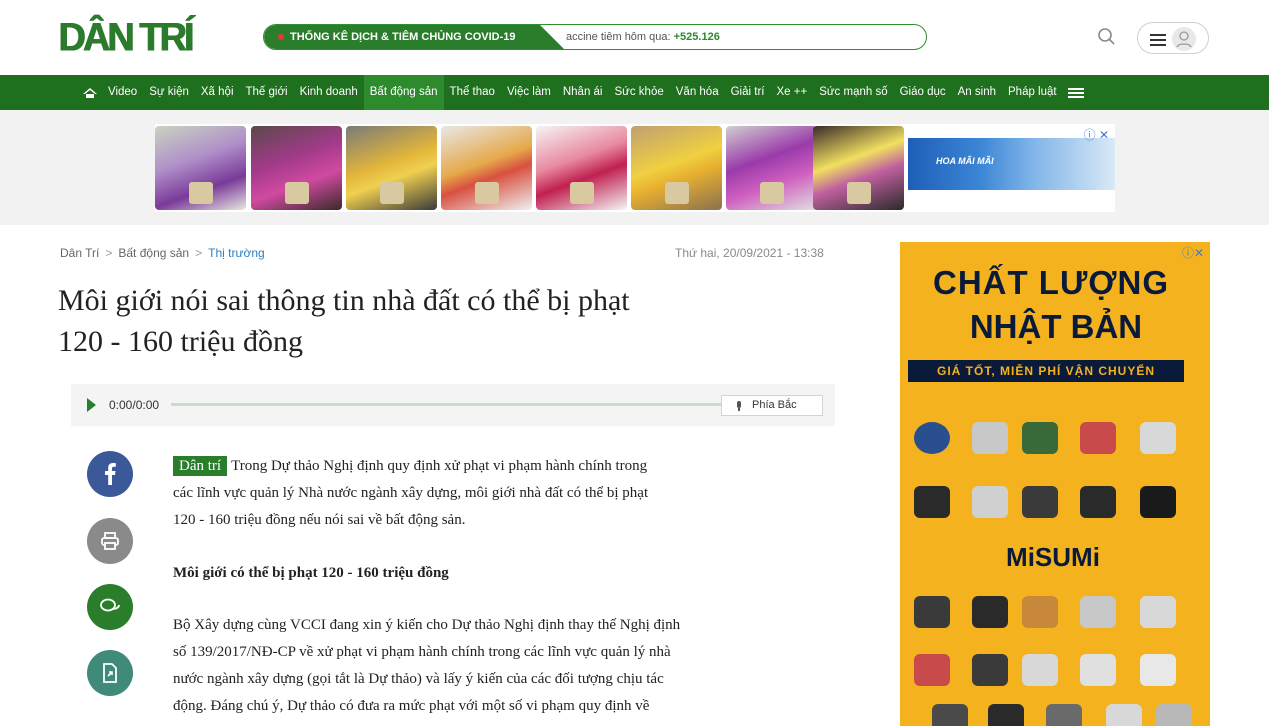 The image size is (1269, 726). What do you see at coordinates (110, 673) in the screenshot?
I see `share-icon` at bounding box center [110, 673].